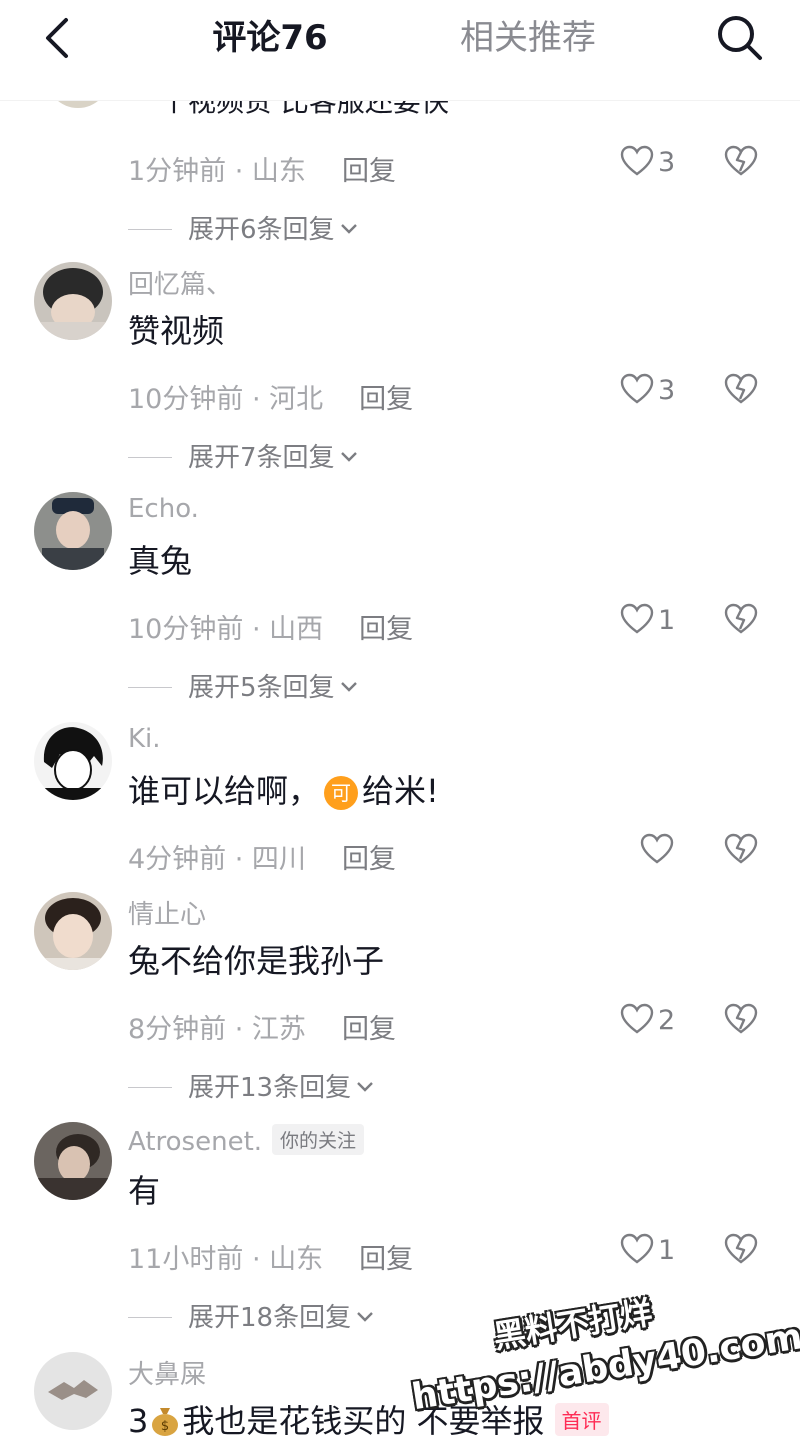 The width and height of the screenshot is (800, 1445). Describe the element at coordinates (318, 1139) in the screenshot. I see `following-badge: 你的关注` at that location.